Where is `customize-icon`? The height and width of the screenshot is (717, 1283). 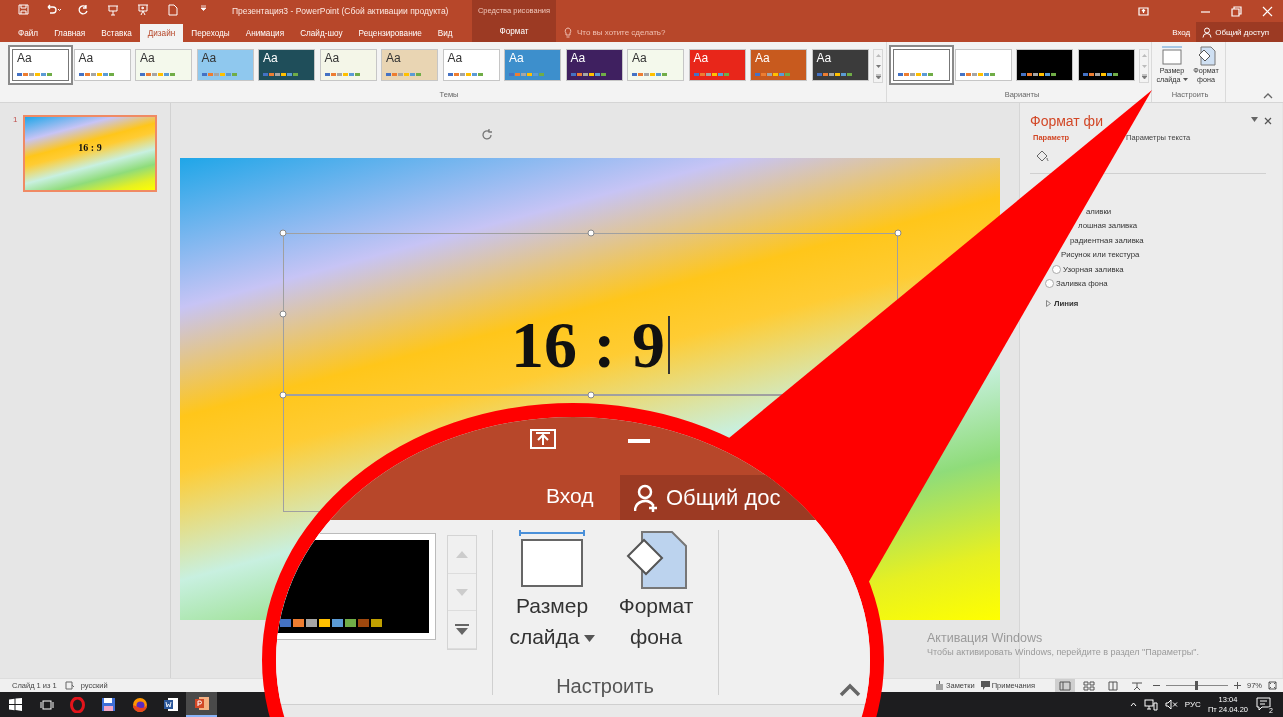 customize-icon is located at coordinates (203, 7).